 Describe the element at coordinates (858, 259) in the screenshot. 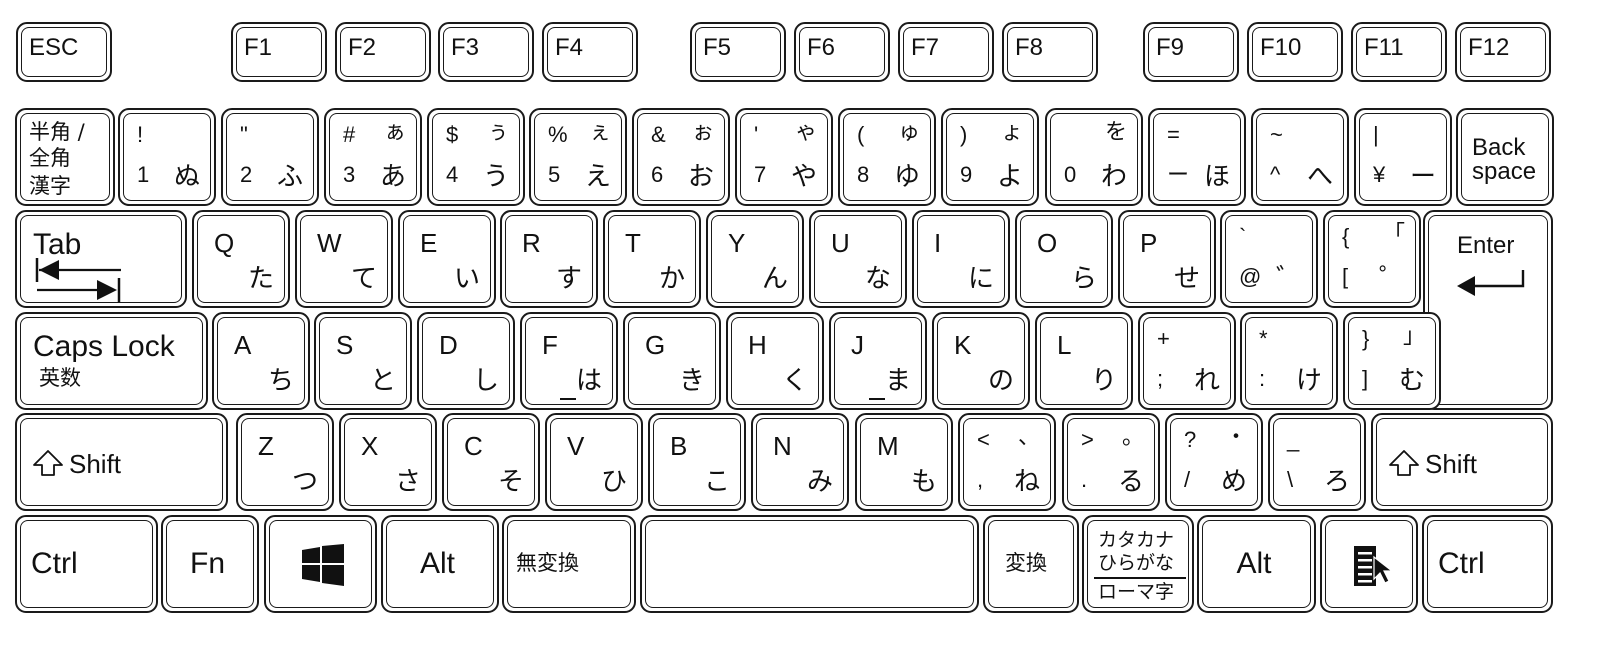

I see `key-u: Uな` at that location.